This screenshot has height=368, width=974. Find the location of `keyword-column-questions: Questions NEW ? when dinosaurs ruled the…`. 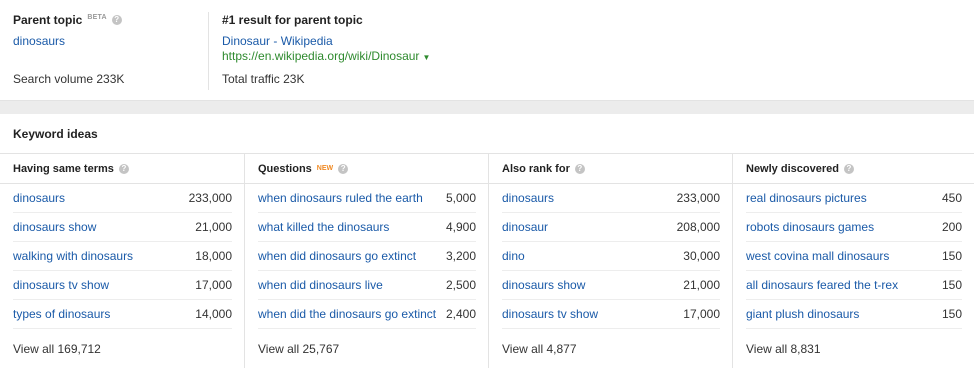

keyword-column-questions: Questions NEW ? when dinosaurs ruled the… is located at coordinates (366, 261).